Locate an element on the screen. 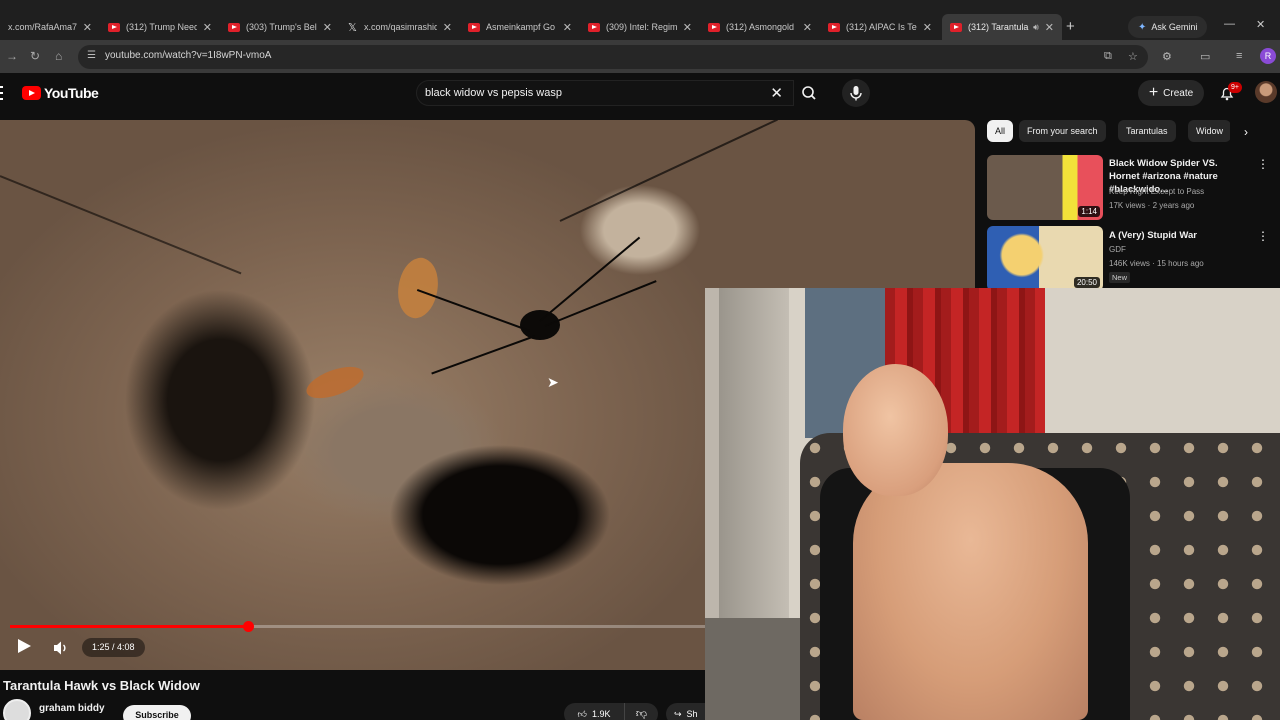  create-label: Create is located at coordinates (1178, 93).